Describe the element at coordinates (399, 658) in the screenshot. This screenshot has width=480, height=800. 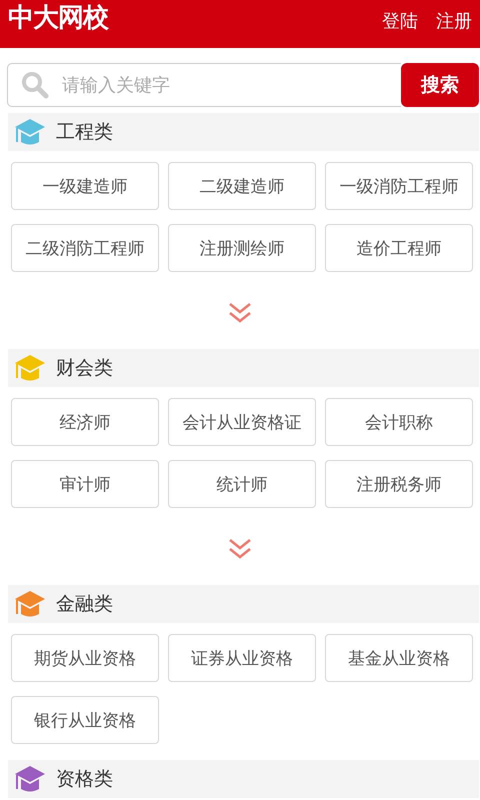
I see `category-item-button: 基金从业资格` at that location.